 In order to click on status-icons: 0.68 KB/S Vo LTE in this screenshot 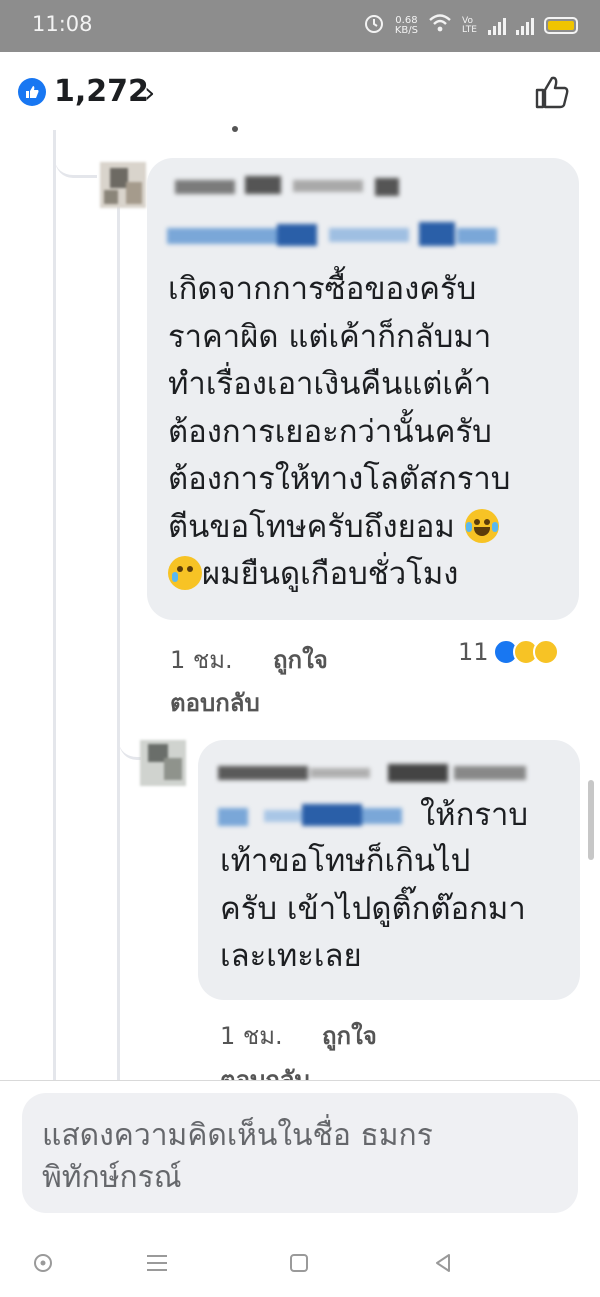, I will do `click(470, 25)`.